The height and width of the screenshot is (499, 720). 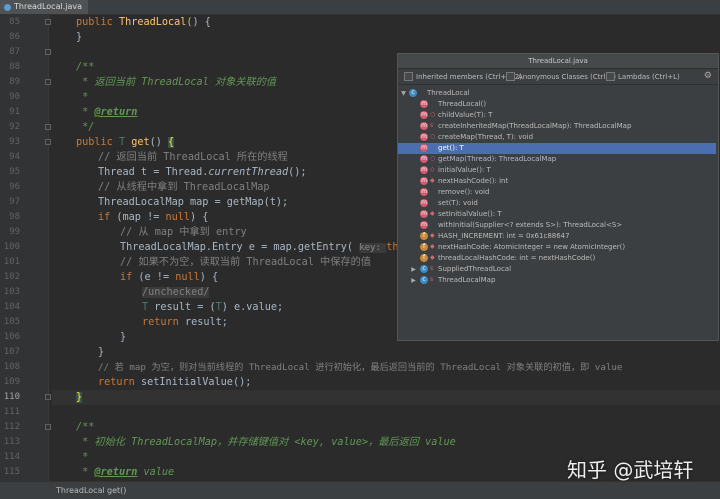 I want to click on lambdas-checkbox: Lambdas (Ctrl+L), so click(x=643, y=76).